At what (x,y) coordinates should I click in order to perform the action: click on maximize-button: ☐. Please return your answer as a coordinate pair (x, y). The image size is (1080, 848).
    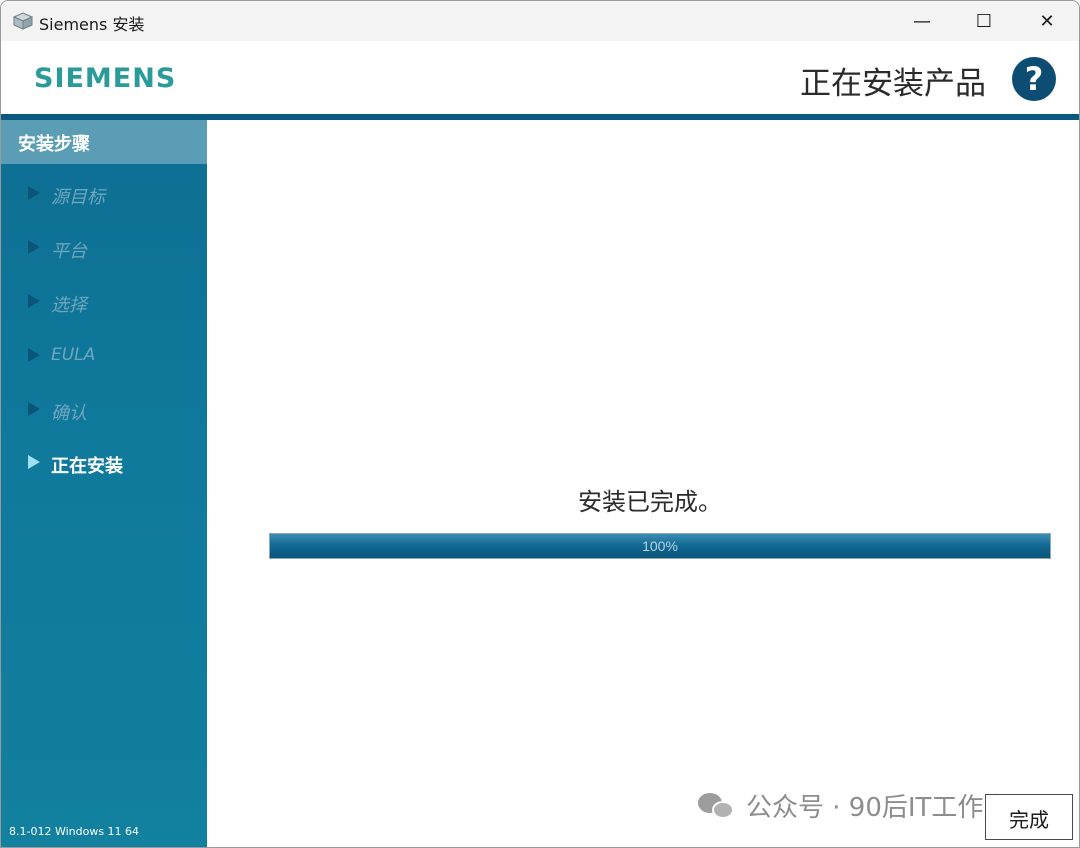
    Looking at the image, I should click on (984, 21).